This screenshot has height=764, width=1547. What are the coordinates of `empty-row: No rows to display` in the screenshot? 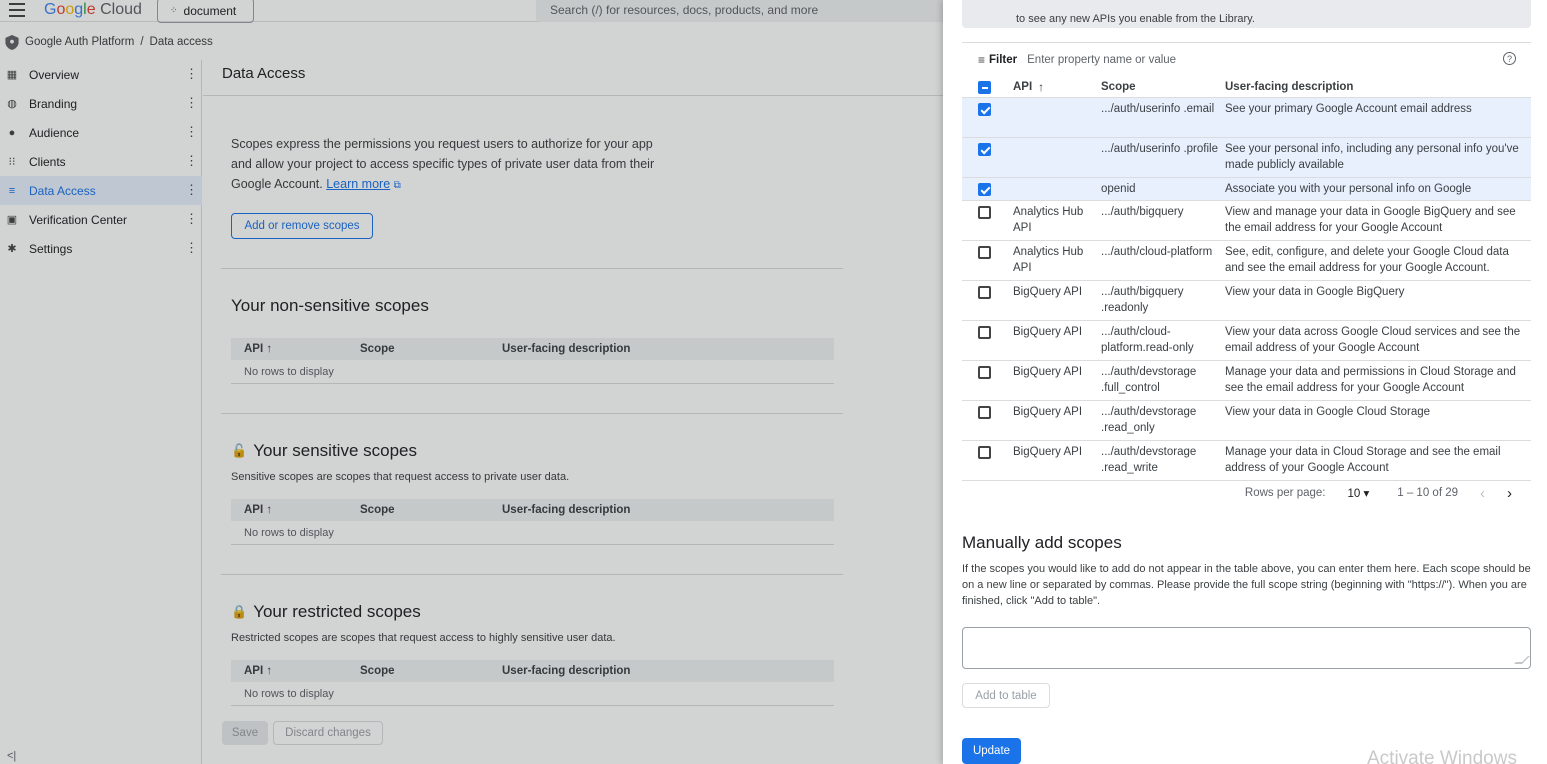 It's located at (532, 533).